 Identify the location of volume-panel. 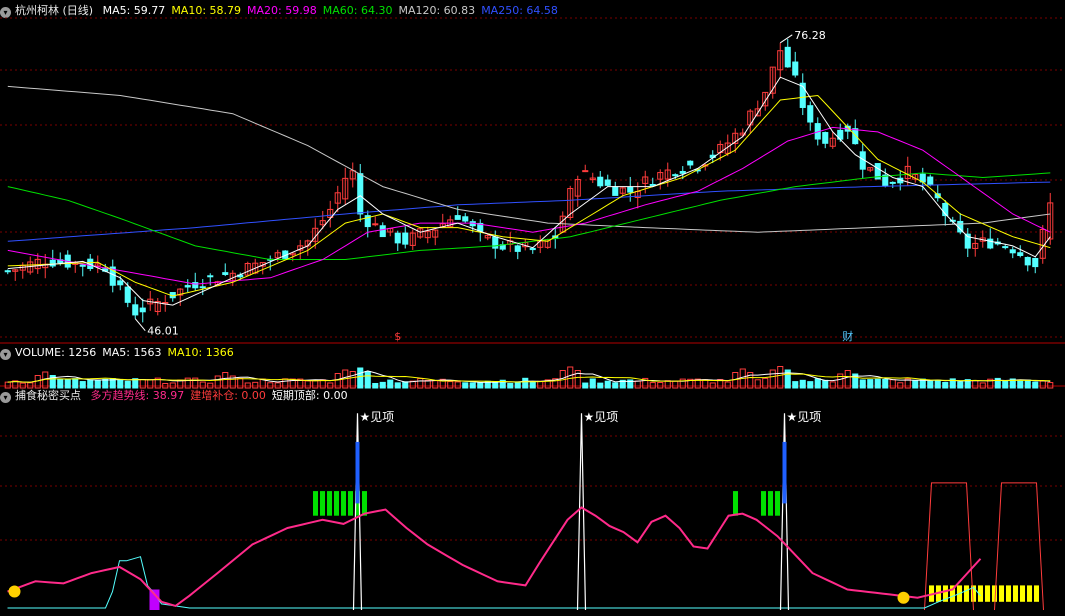
(529, 377).